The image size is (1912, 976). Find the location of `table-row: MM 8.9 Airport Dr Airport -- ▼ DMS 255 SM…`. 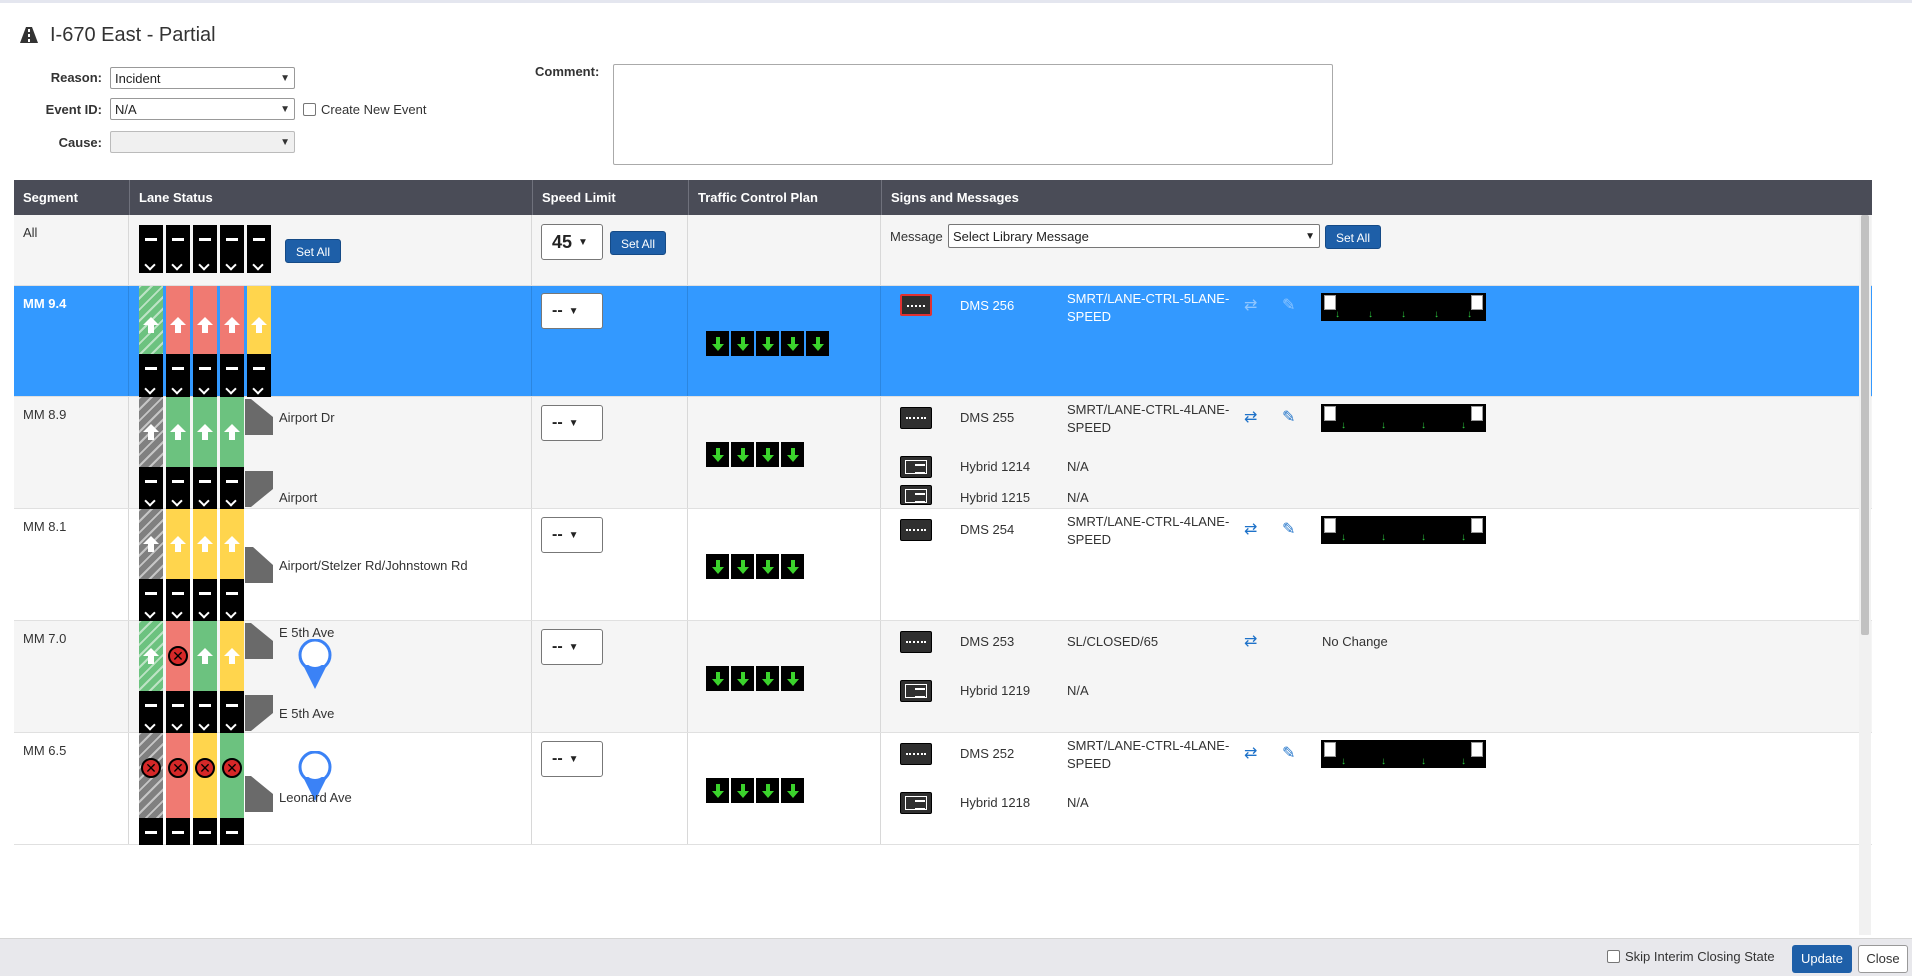

table-row: MM 8.9 Airport Dr Airport -- ▼ DMS 255 SM… is located at coordinates (943, 453).